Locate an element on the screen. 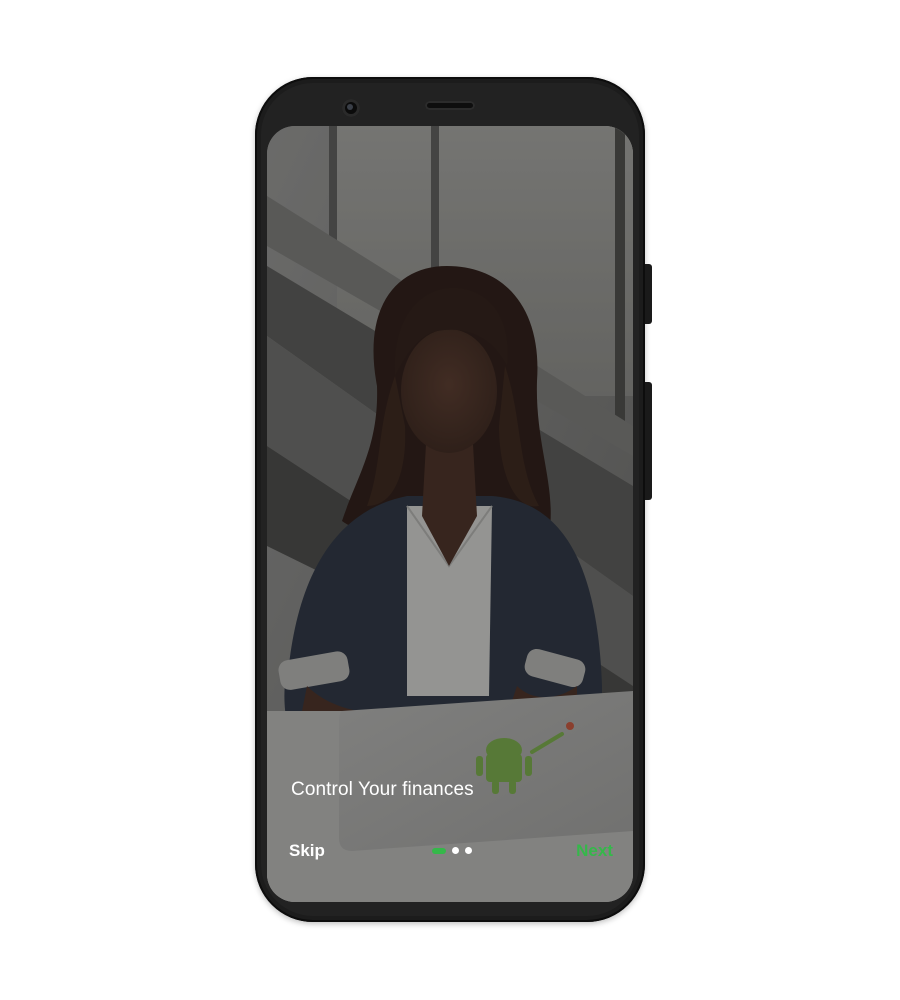 The height and width of the screenshot is (1000, 900). next-button: Next is located at coordinates (594, 851).